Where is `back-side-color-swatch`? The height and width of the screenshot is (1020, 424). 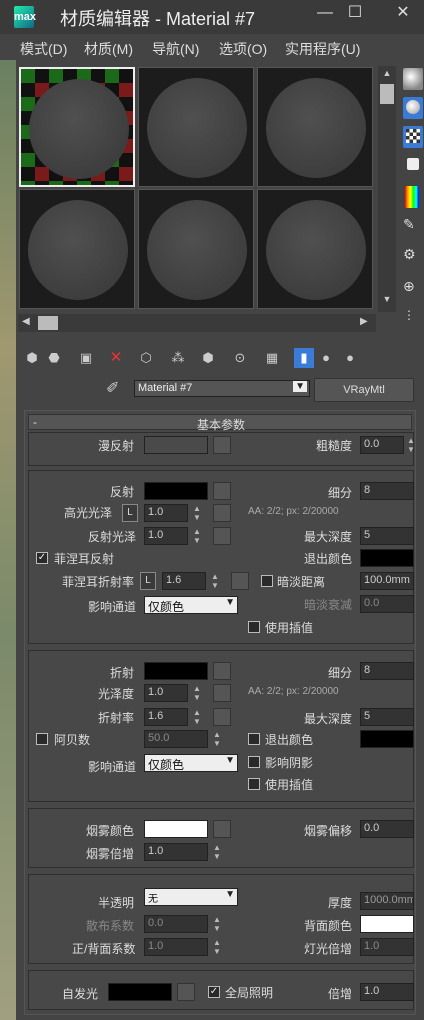
back-side-color-swatch is located at coordinates (387, 924).